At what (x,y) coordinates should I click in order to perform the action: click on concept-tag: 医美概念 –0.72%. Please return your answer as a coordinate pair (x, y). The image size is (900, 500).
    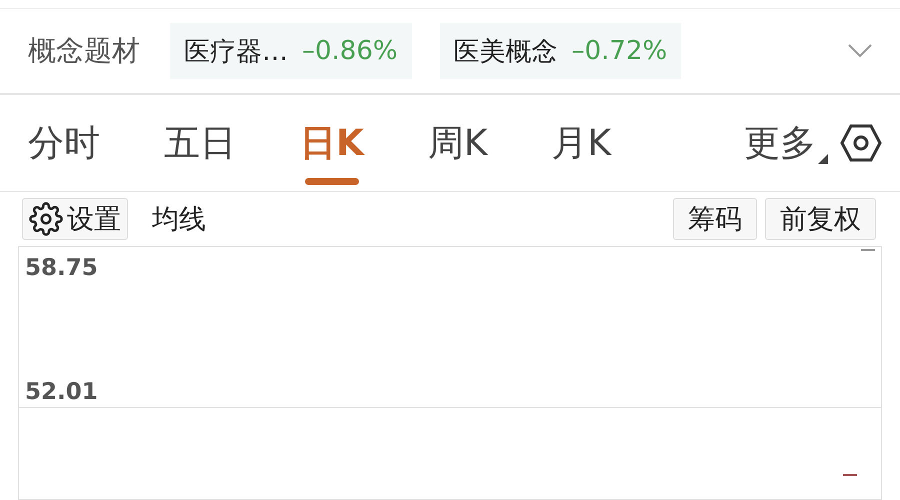
    Looking at the image, I should click on (561, 51).